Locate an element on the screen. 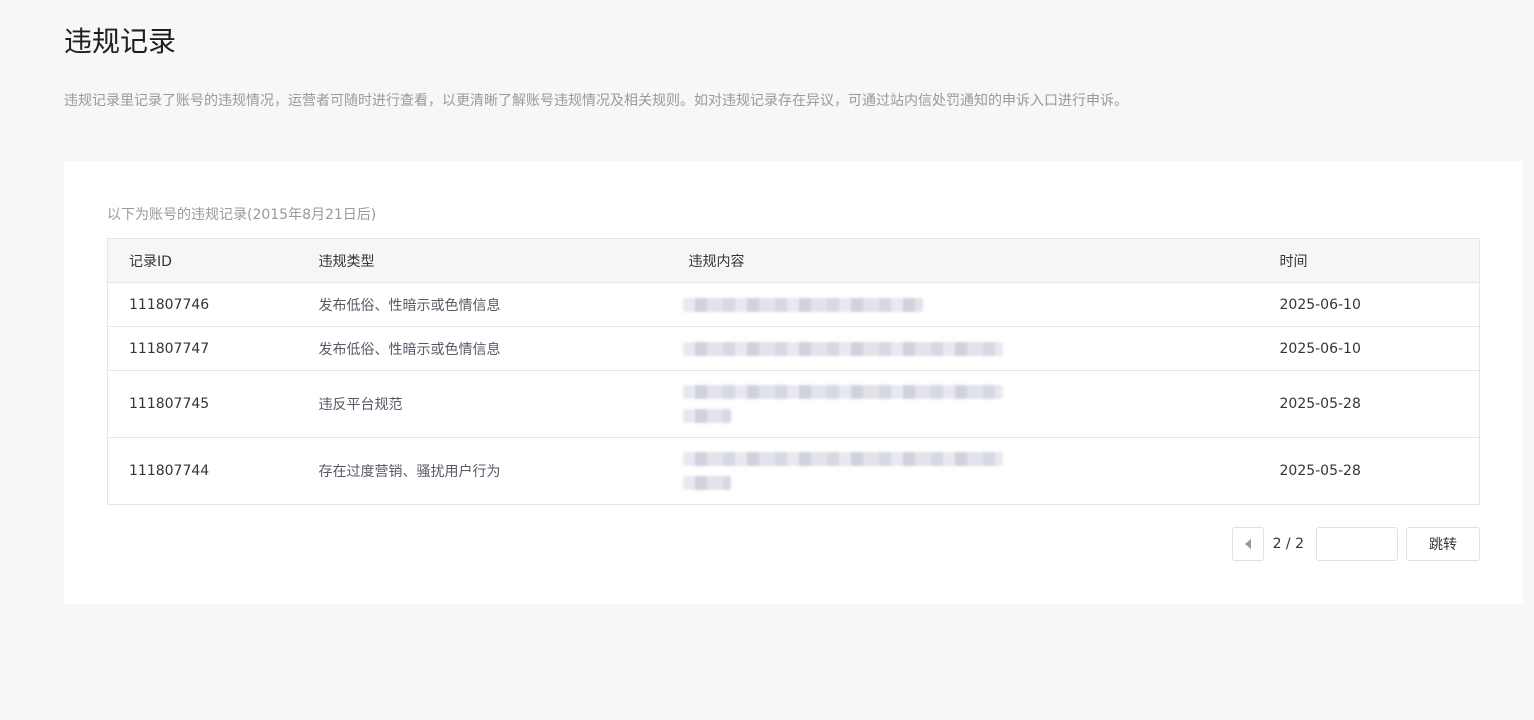 Image resolution: width=1534 pixels, height=720 pixels. page-title: 违规记录 is located at coordinates (120, 41).